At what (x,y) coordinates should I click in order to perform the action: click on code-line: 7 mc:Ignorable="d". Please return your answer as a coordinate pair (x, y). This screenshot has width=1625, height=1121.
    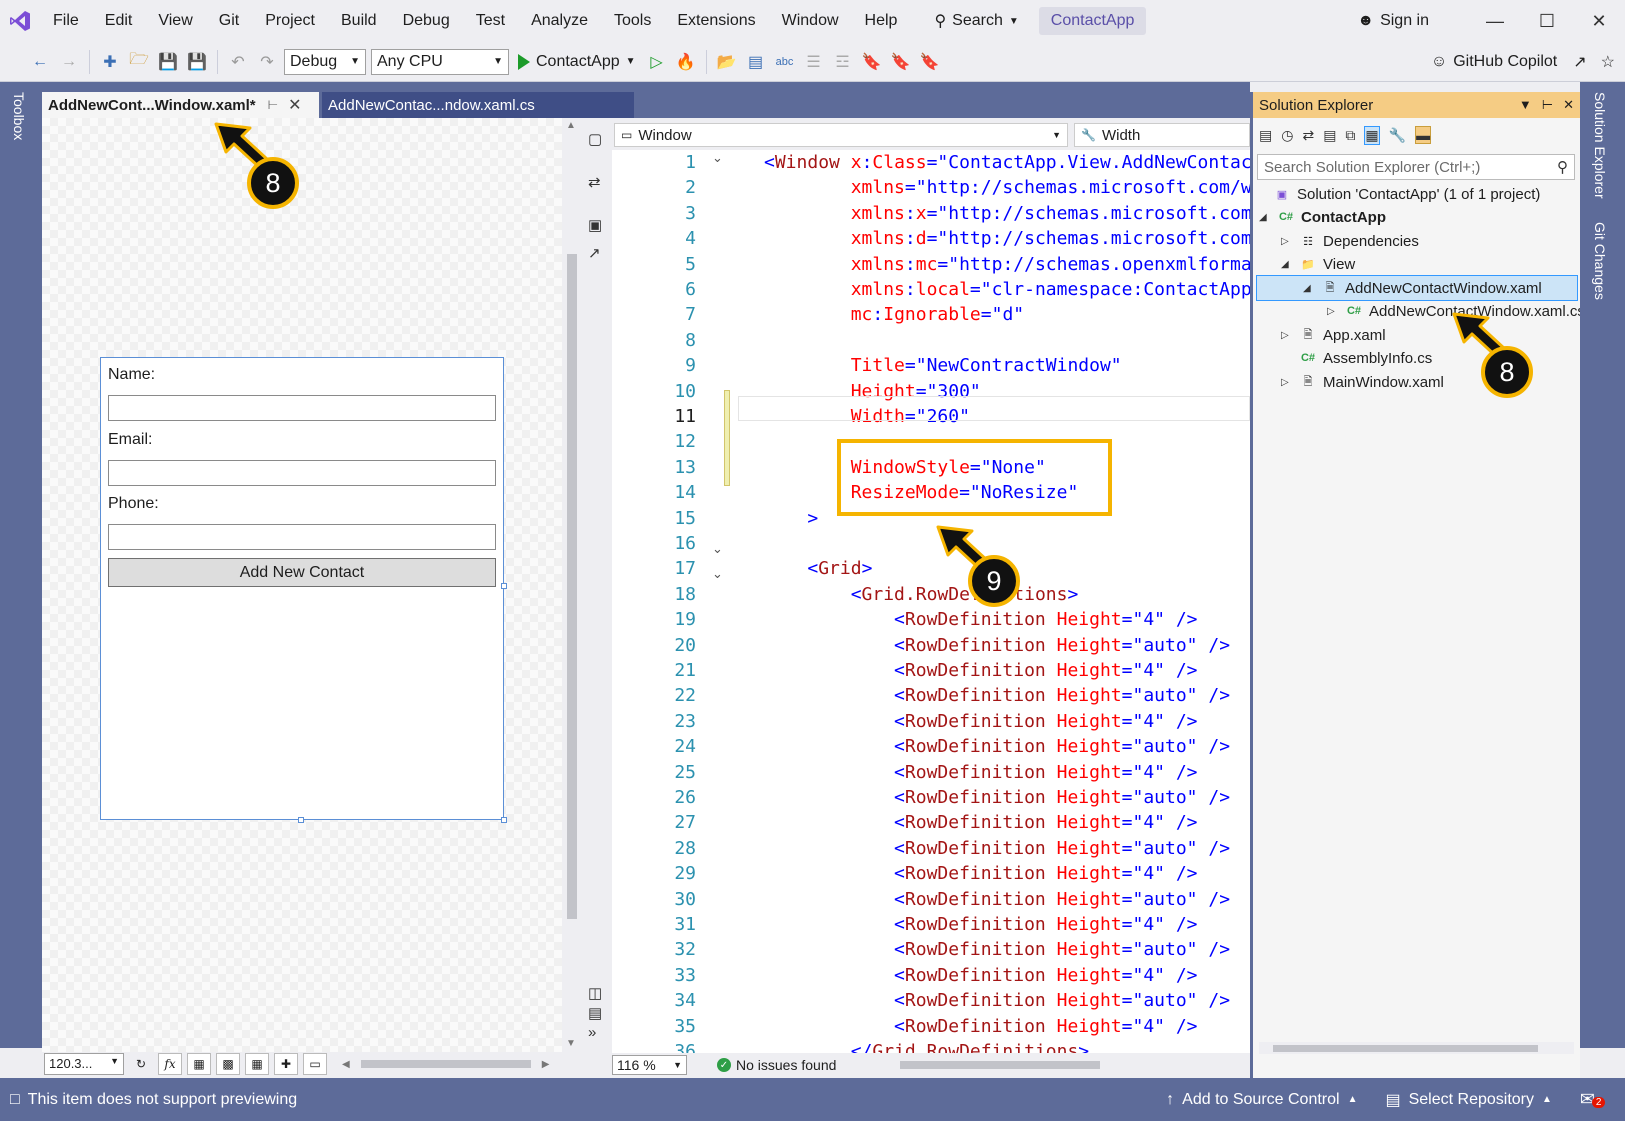
    Looking at the image, I should click on (931, 314).